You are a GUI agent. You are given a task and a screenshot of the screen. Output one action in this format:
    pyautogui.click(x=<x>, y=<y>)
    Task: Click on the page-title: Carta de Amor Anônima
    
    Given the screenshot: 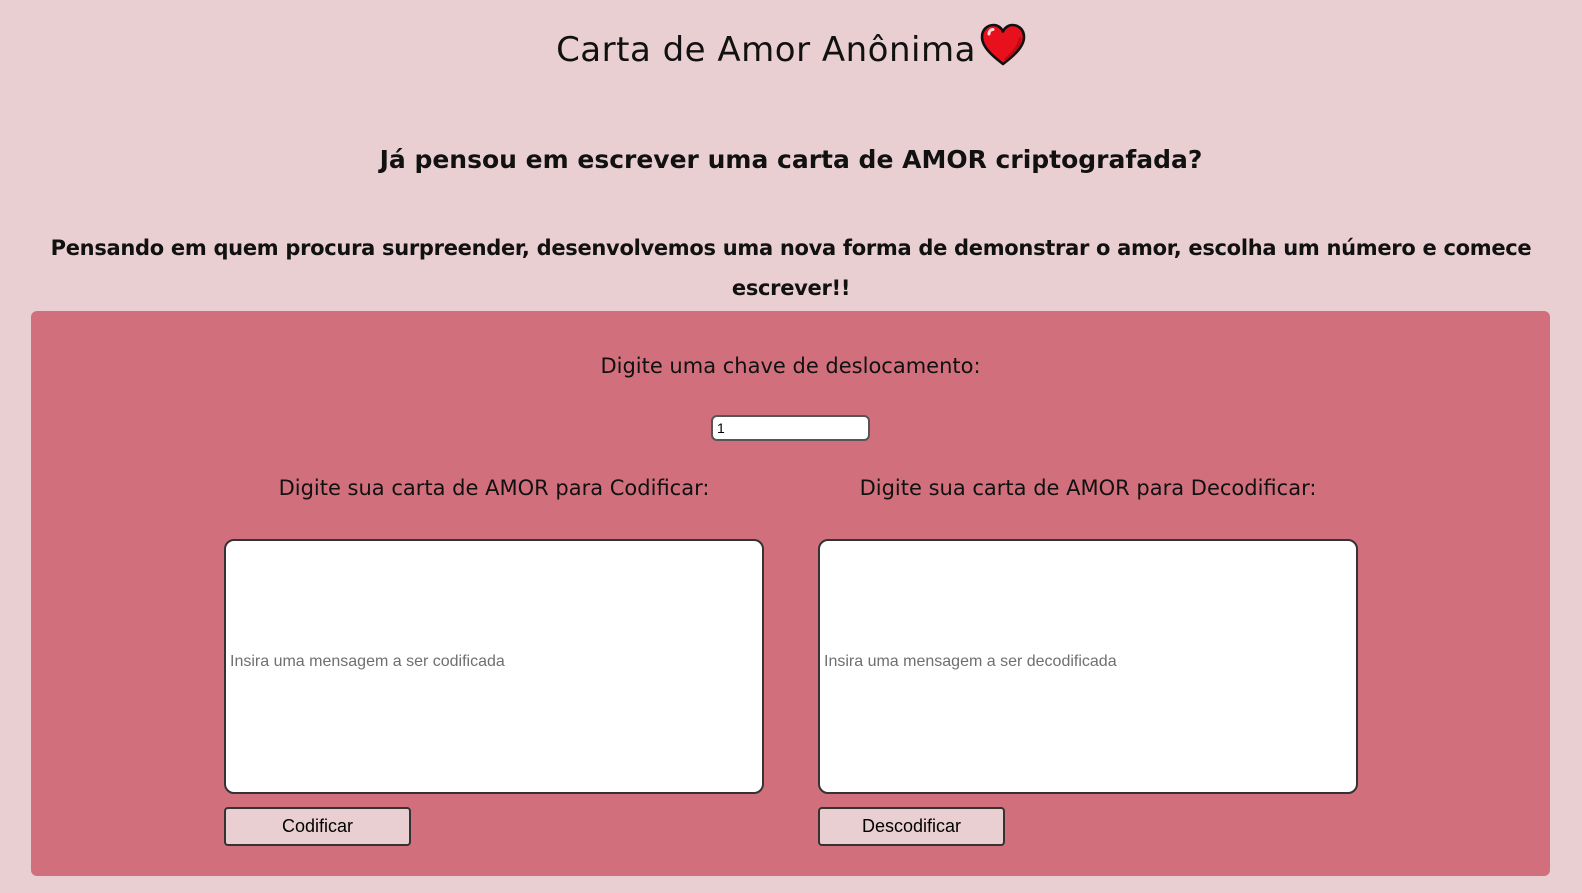 What is the action you would take?
    pyautogui.click(x=791, y=50)
    